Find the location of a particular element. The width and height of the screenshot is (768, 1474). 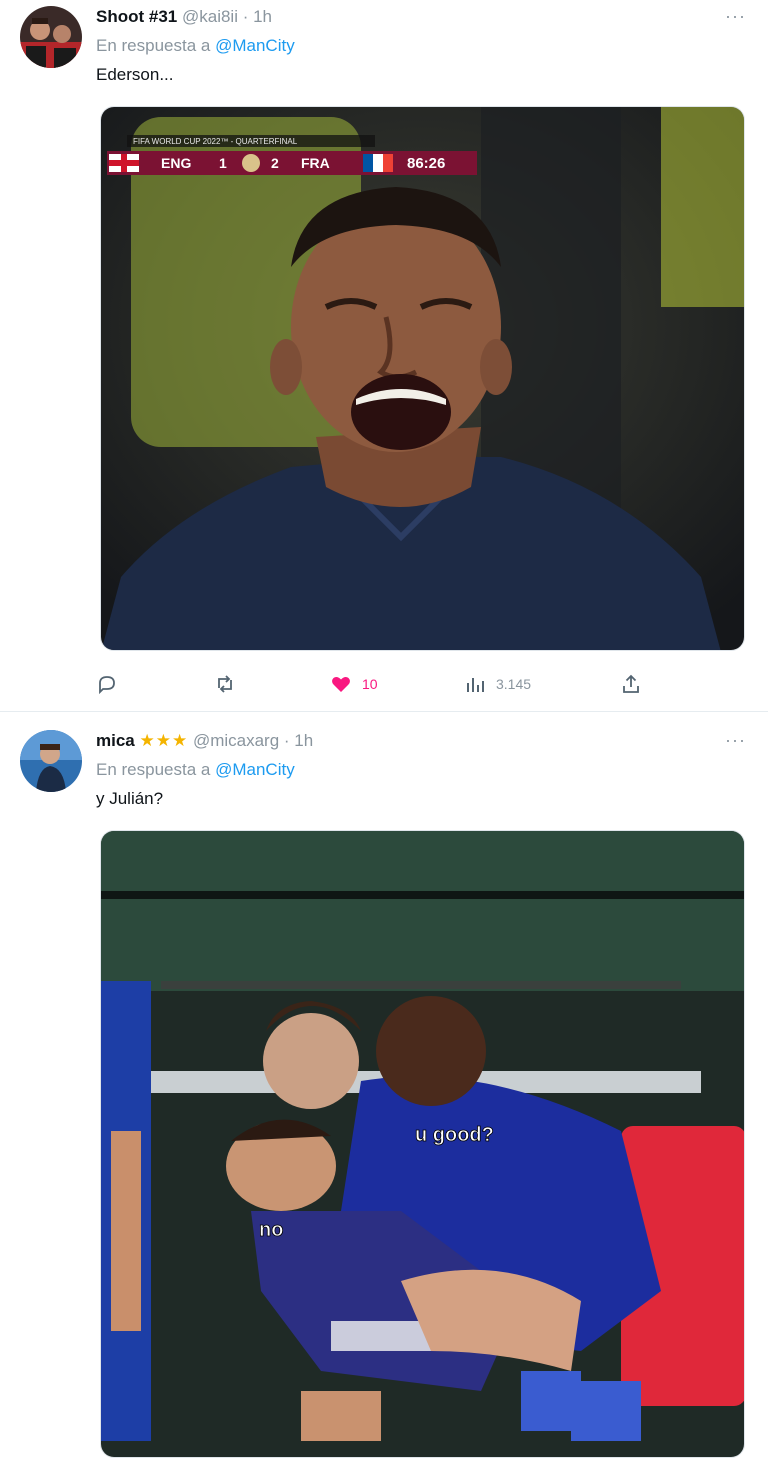

display-name: Shoot #31 is located at coordinates (136, 16).